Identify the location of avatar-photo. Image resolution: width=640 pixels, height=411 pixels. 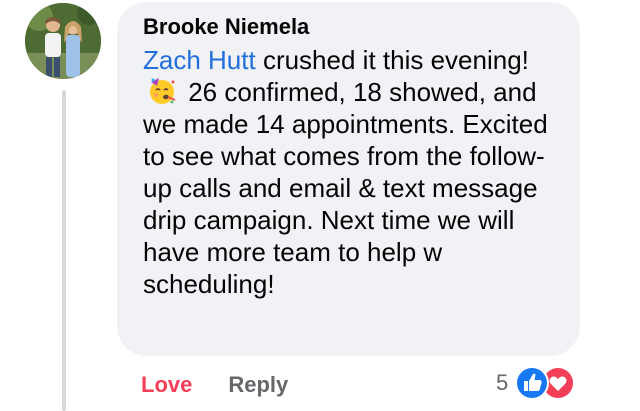
(63, 41).